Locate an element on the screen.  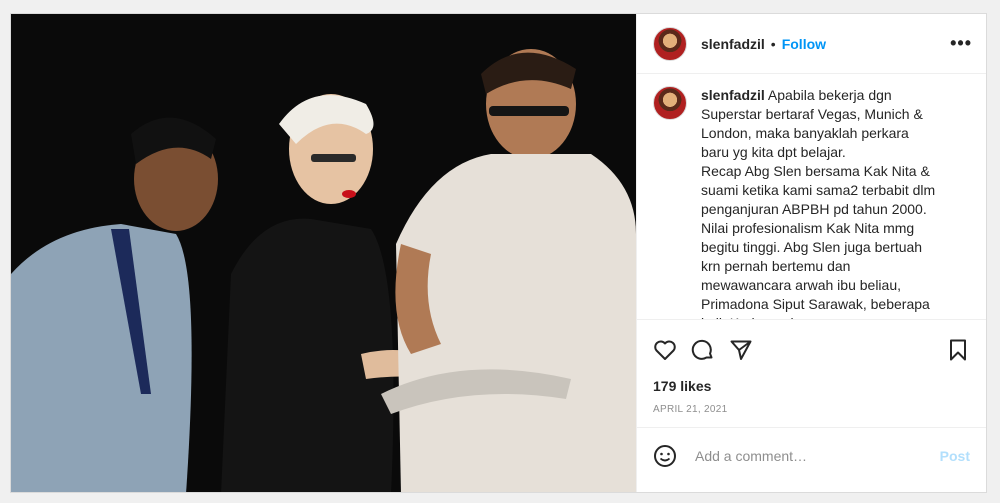
author-username: slenfadzil is located at coordinates (733, 44).